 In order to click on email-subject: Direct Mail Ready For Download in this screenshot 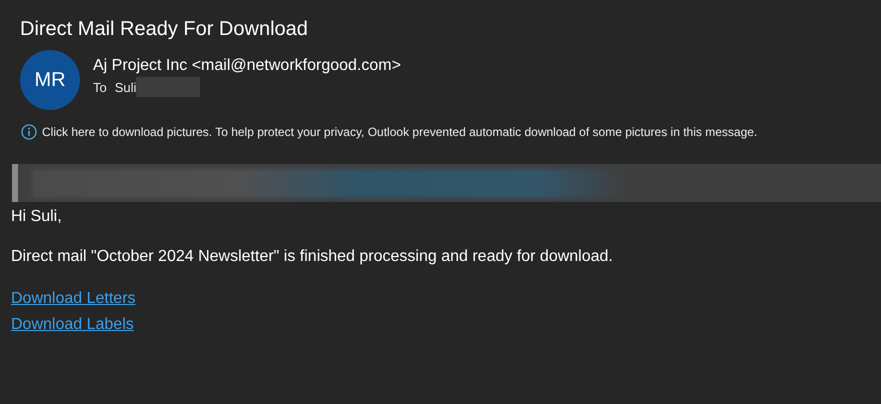, I will do `click(164, 29)`.